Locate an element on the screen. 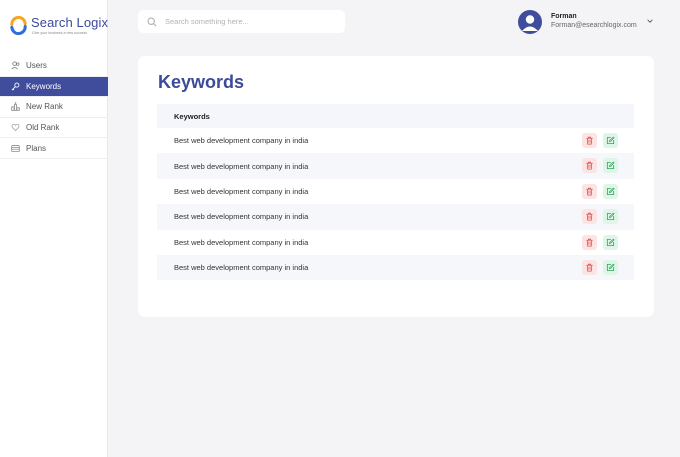 This screenshot has width=680, height=457. heart-icon is located at coordinates (15, 127).